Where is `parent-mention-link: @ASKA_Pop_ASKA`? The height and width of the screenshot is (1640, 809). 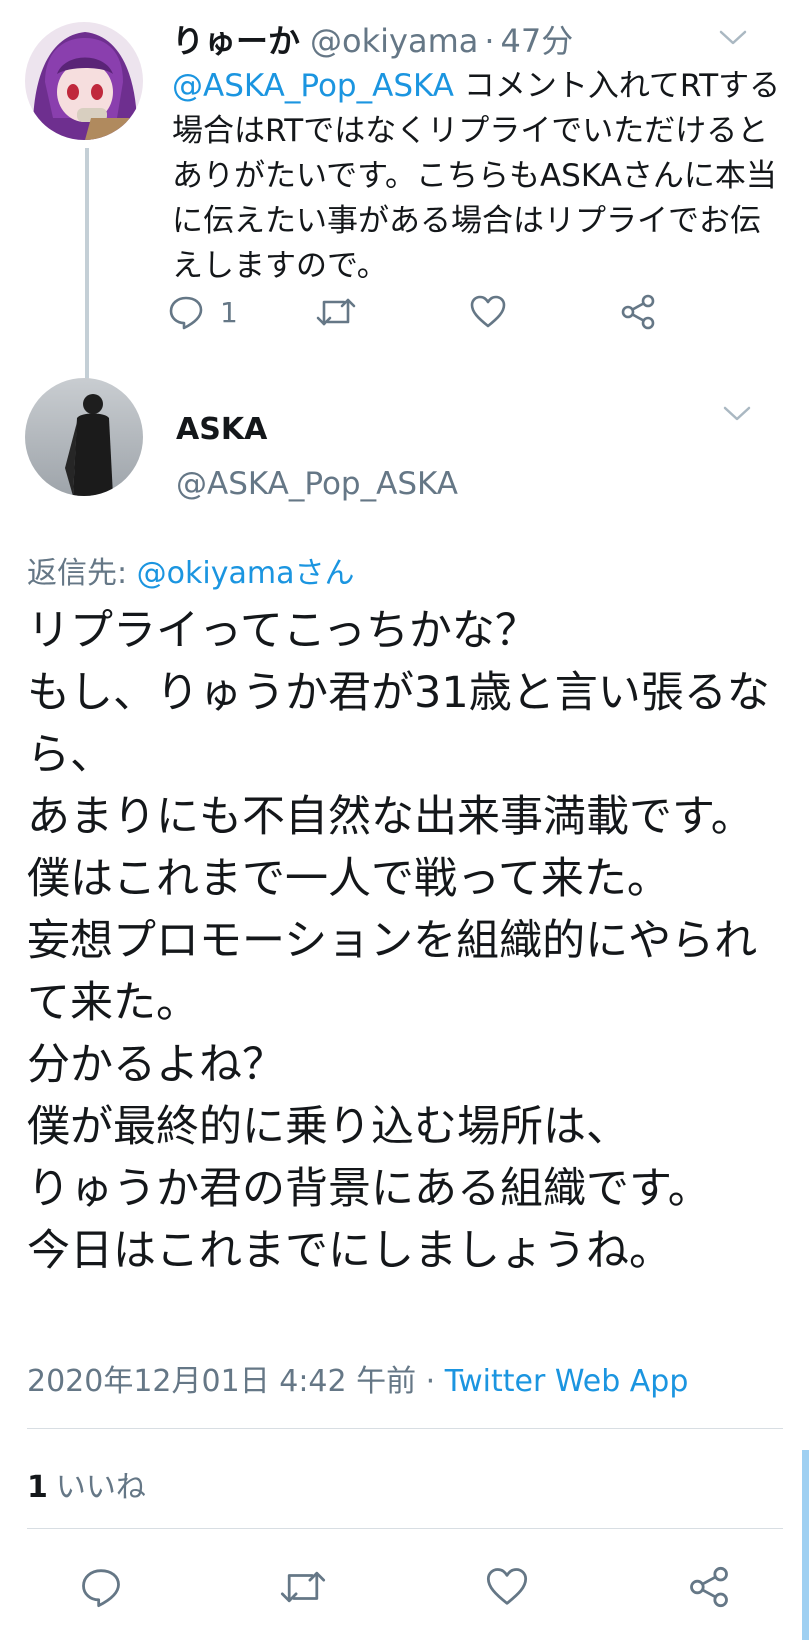 parent-mention-link: @ASKA_Pop_ASKA is located at coordinates (313, 86).